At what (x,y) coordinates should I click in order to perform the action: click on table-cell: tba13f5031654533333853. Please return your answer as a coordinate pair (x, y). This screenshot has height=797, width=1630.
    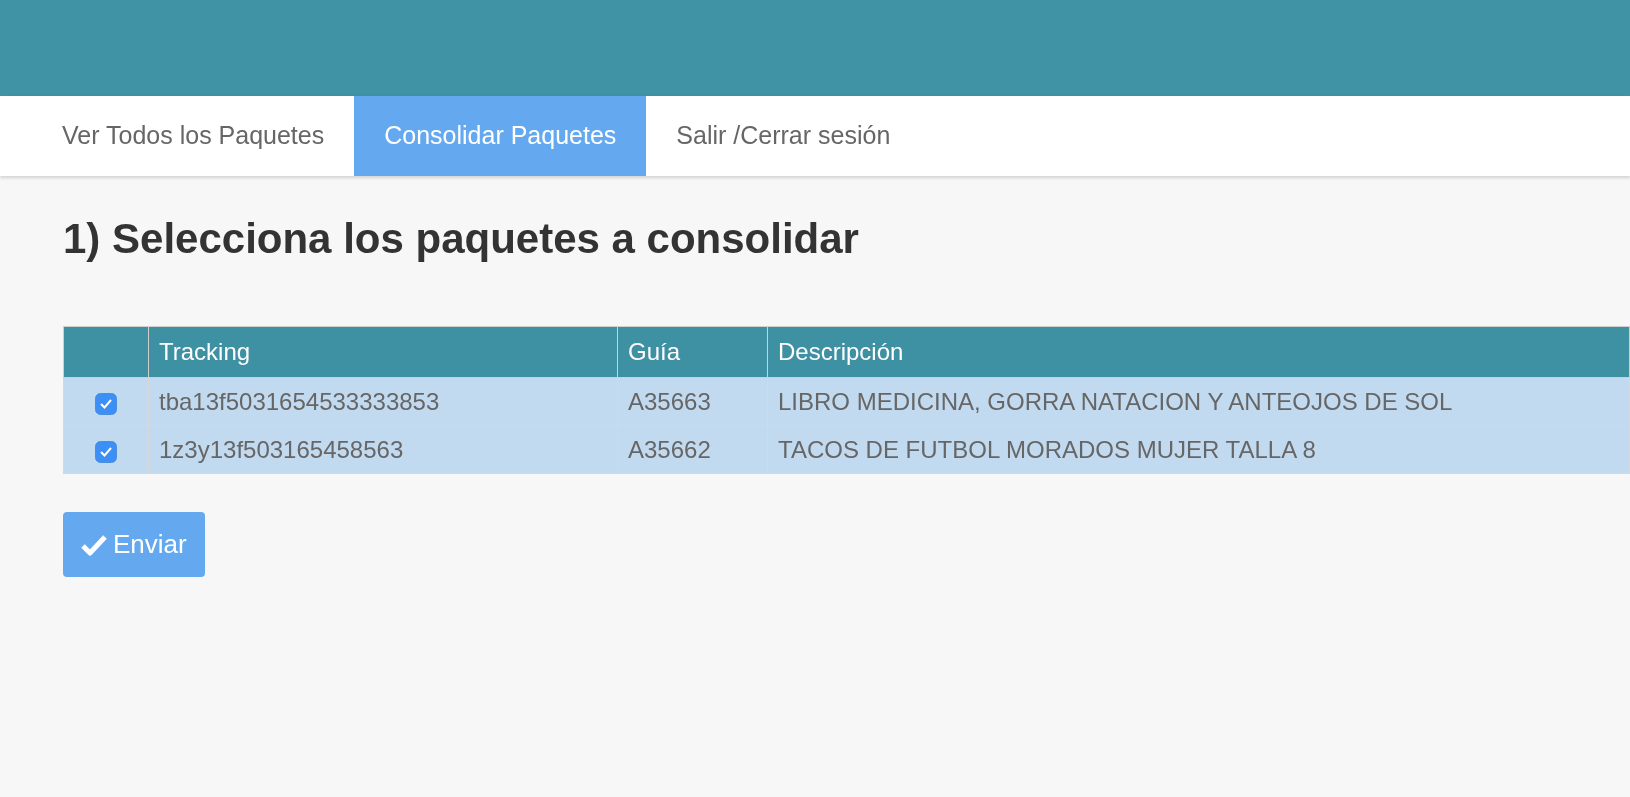
    Looking at the image, I should click on (383, 401).